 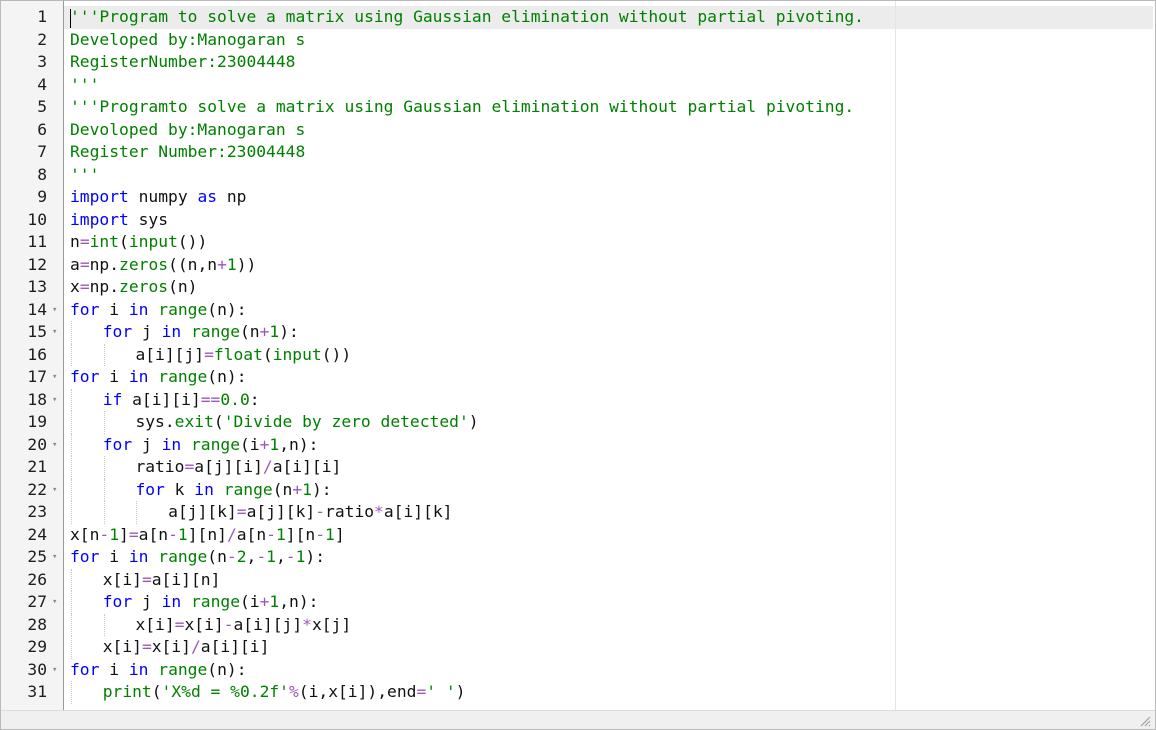 What do you see at coordinates (99, 196) in the screenshot?
I see `code-token: import` at bounding box center [99, 196].